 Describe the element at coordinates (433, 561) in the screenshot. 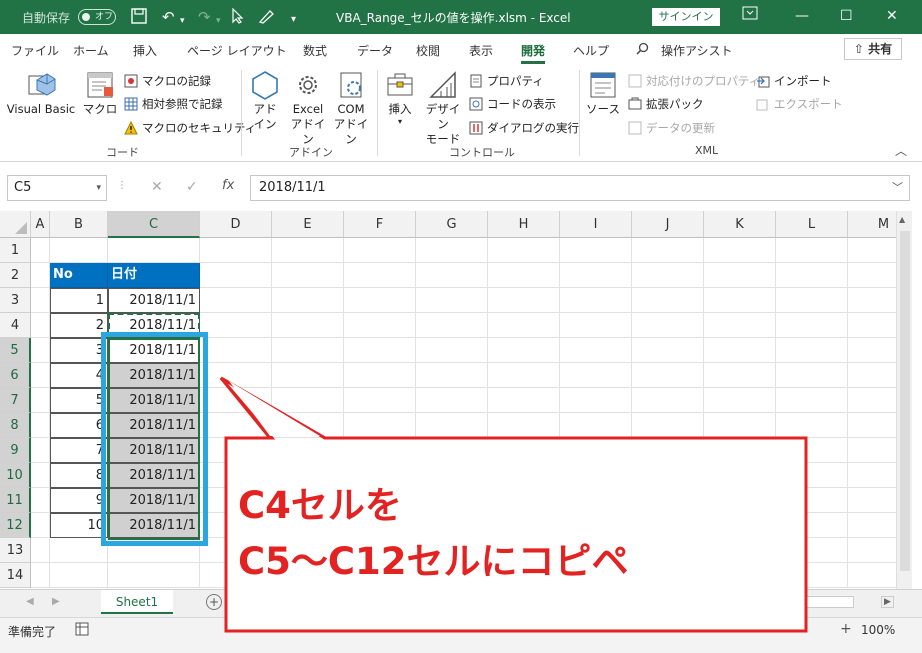

I see `callout-line-2: C5～C12セルにコピペ` at that location.